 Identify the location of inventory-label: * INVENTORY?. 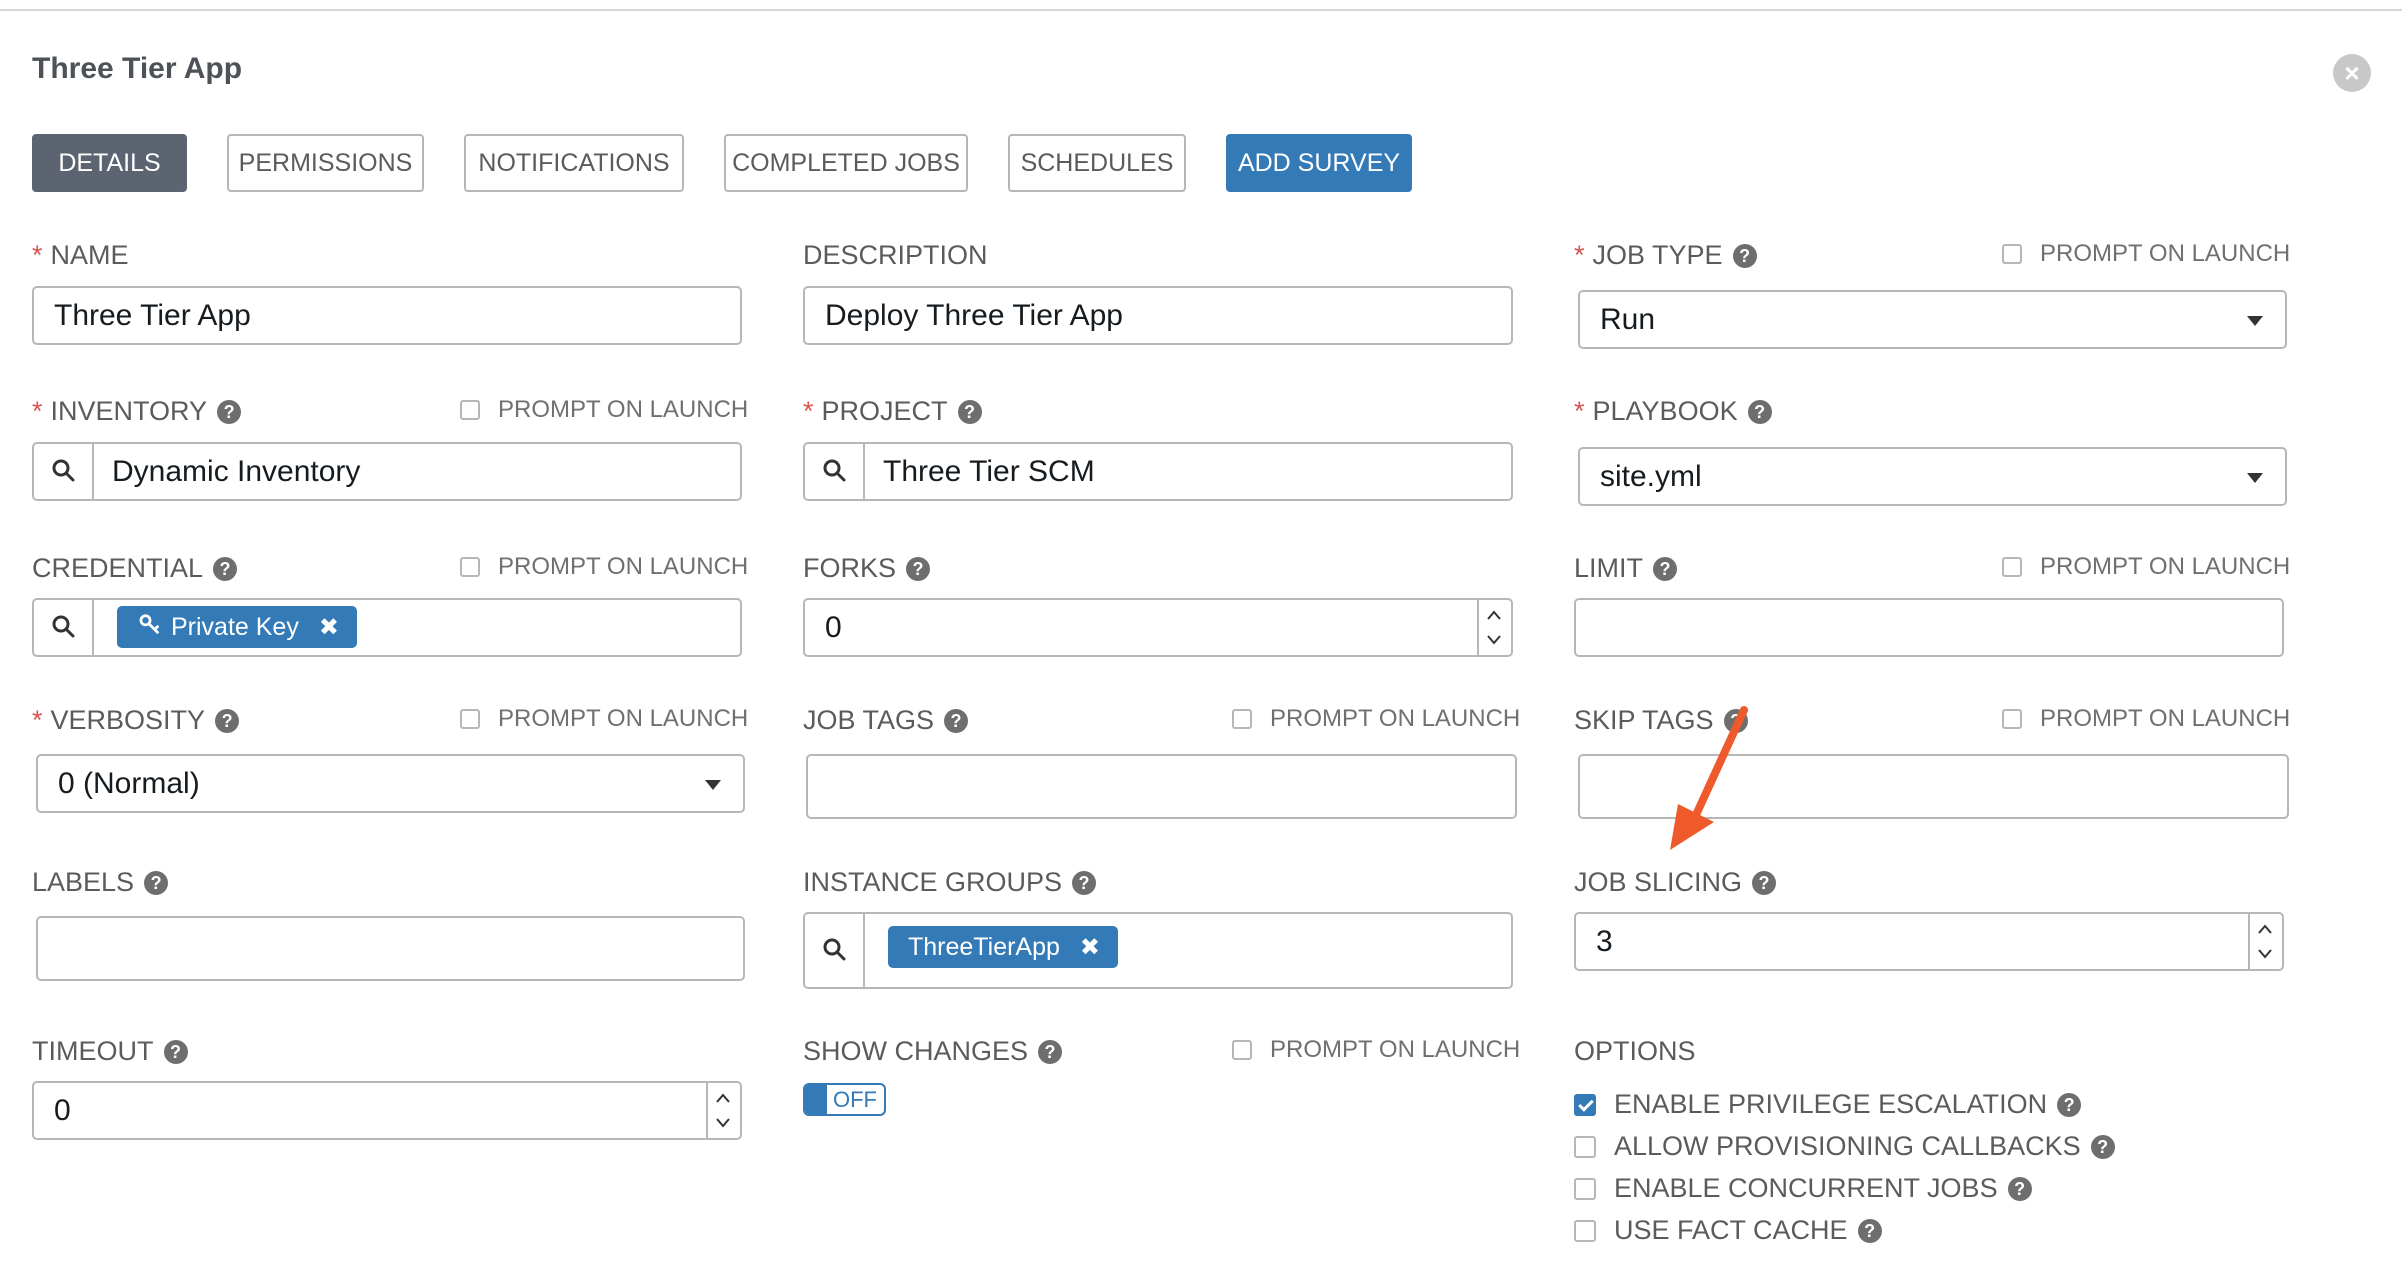
(137, 411).